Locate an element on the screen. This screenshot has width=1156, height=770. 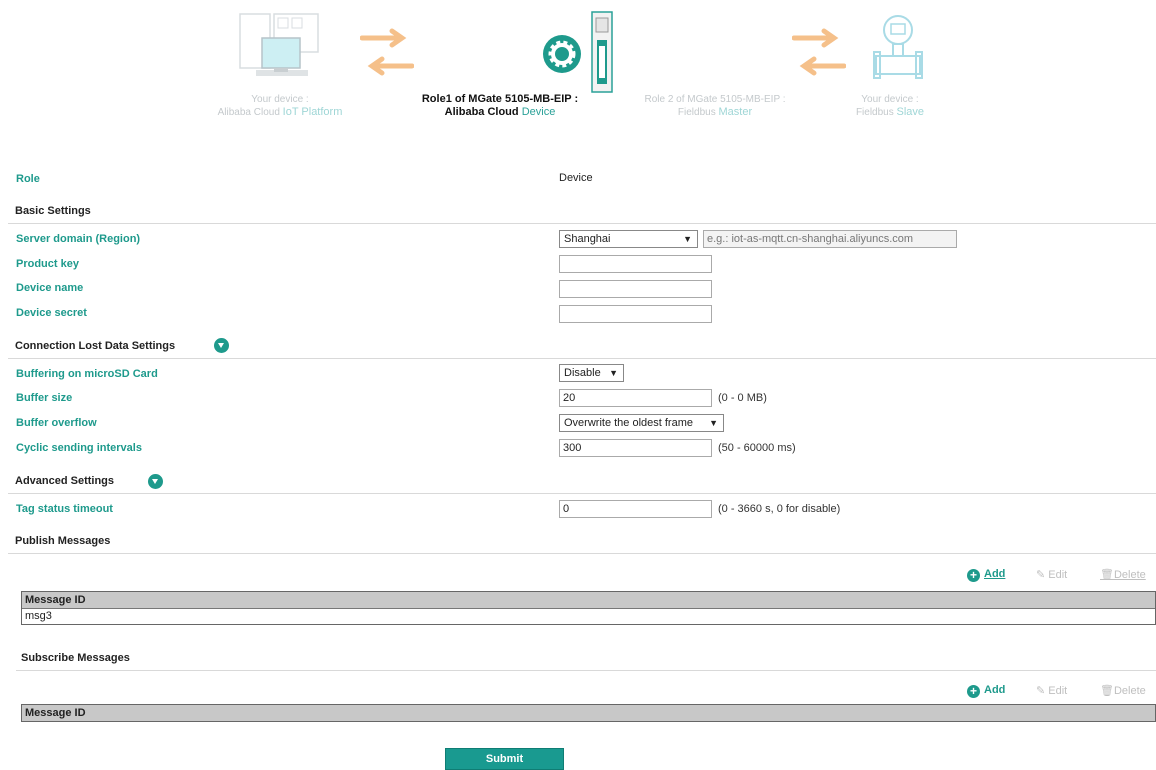
buffer-overflow-select: Overwrite the oldest frame ▼ is located at coordinates (641, 423).